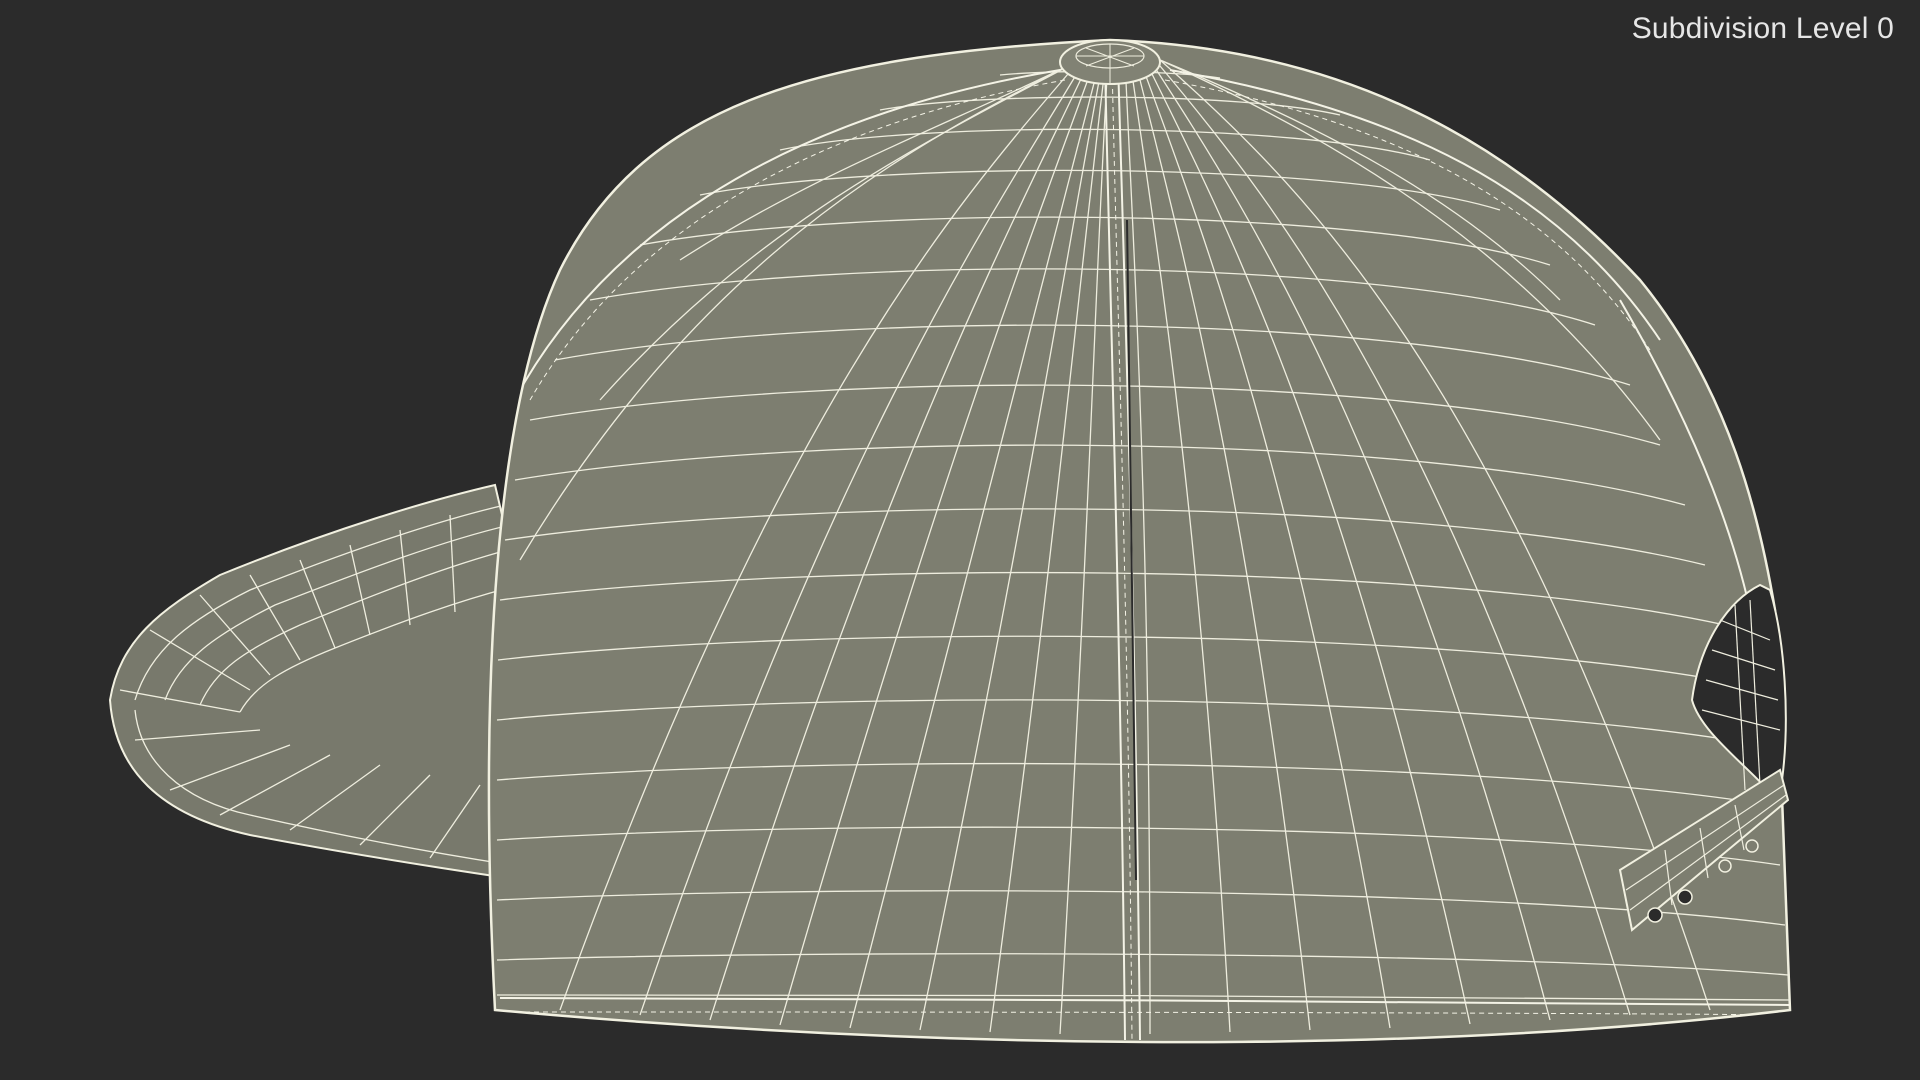 The height and width of the screenshot is (1080, 1920). Describe the element at coordinates (1762, 28) in the screenshot. I see `subdivision-level-label: Subdivision Level 0` at that location.